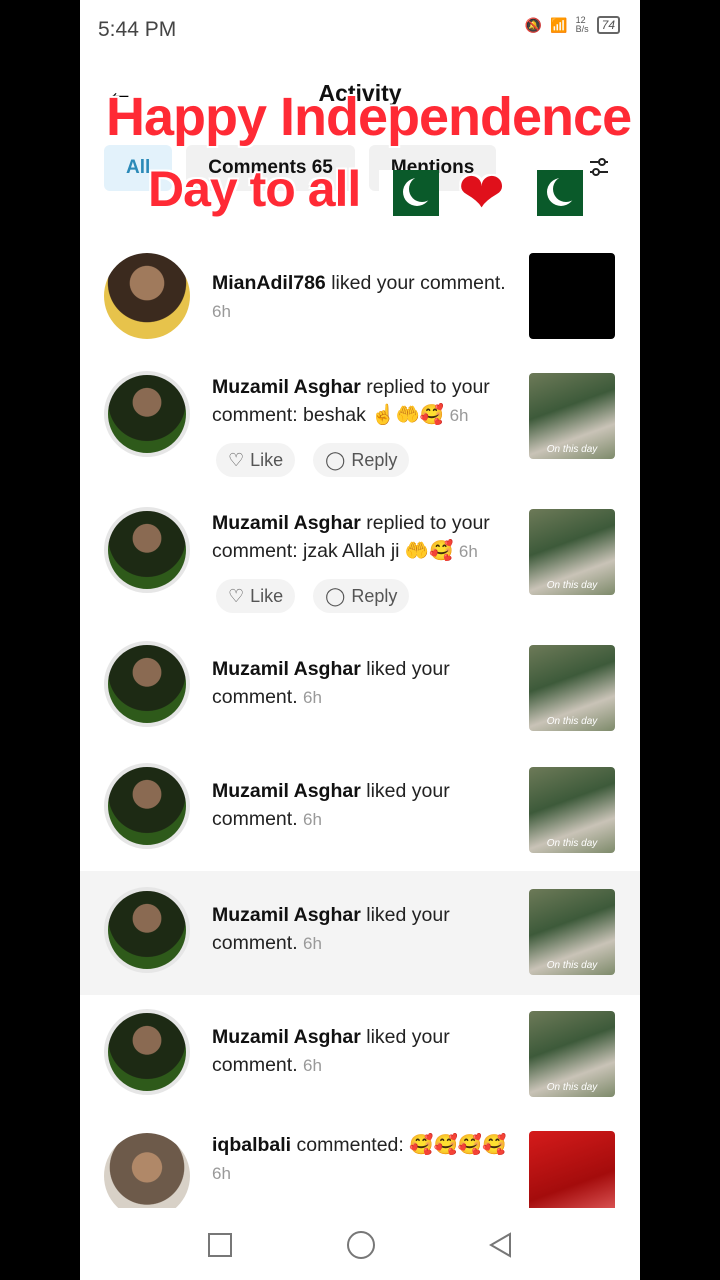 This screenshot has width=720, height=1280. Describe the element at coordinates (481, 192) in the screenshot. I see `red-heart-icon: ❤` at that location.